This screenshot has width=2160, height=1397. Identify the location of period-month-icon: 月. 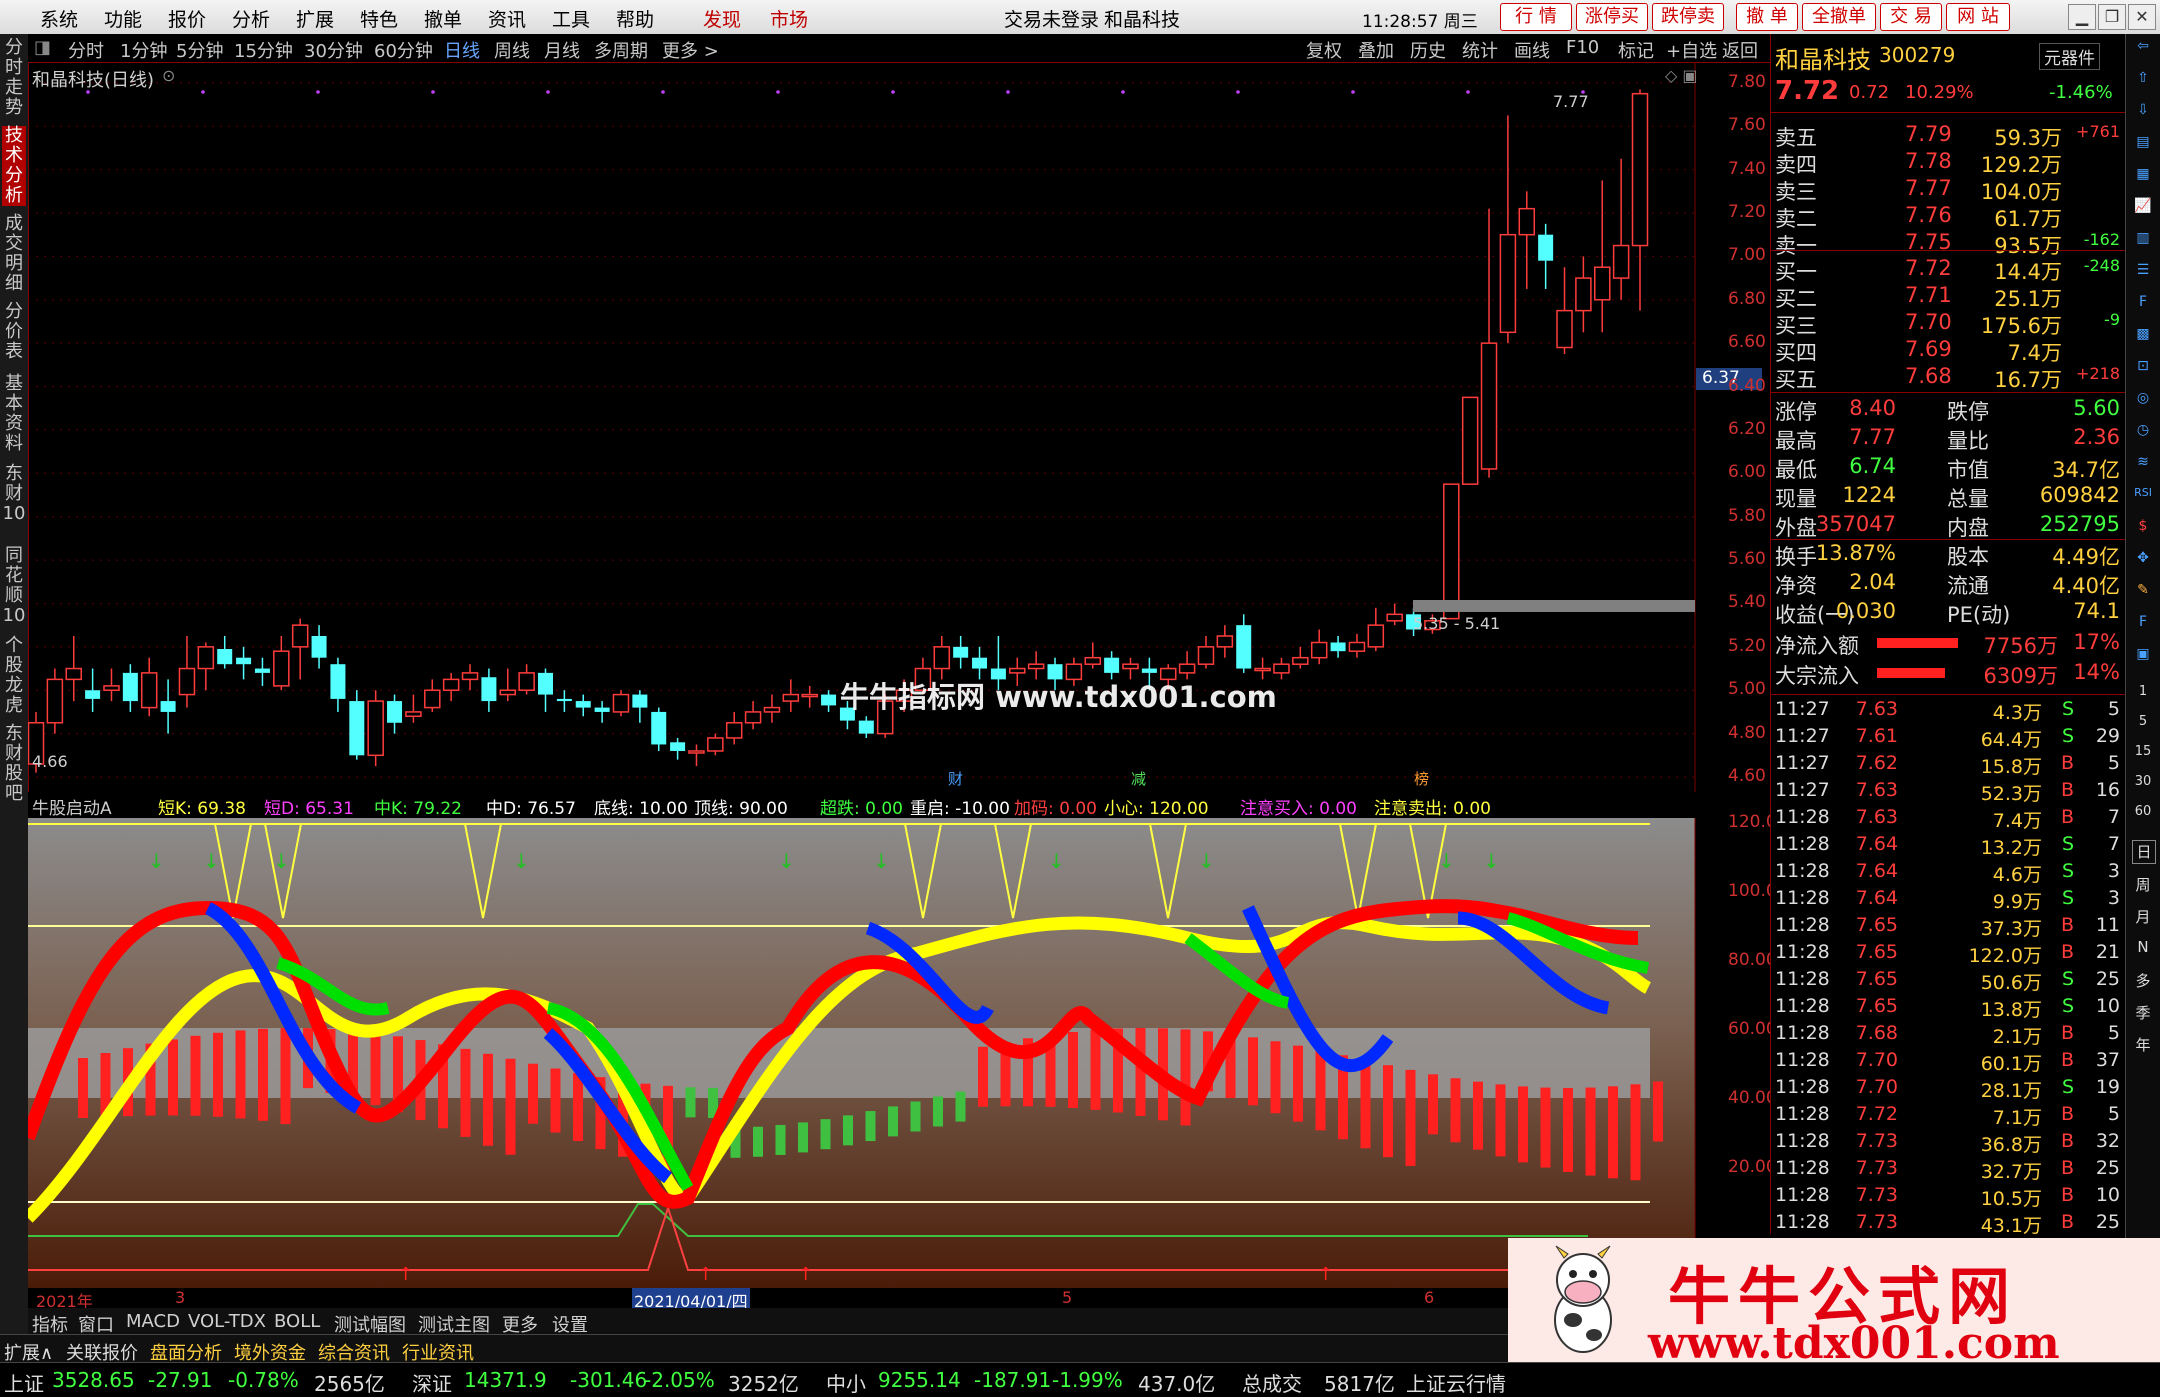
(2143, 917).